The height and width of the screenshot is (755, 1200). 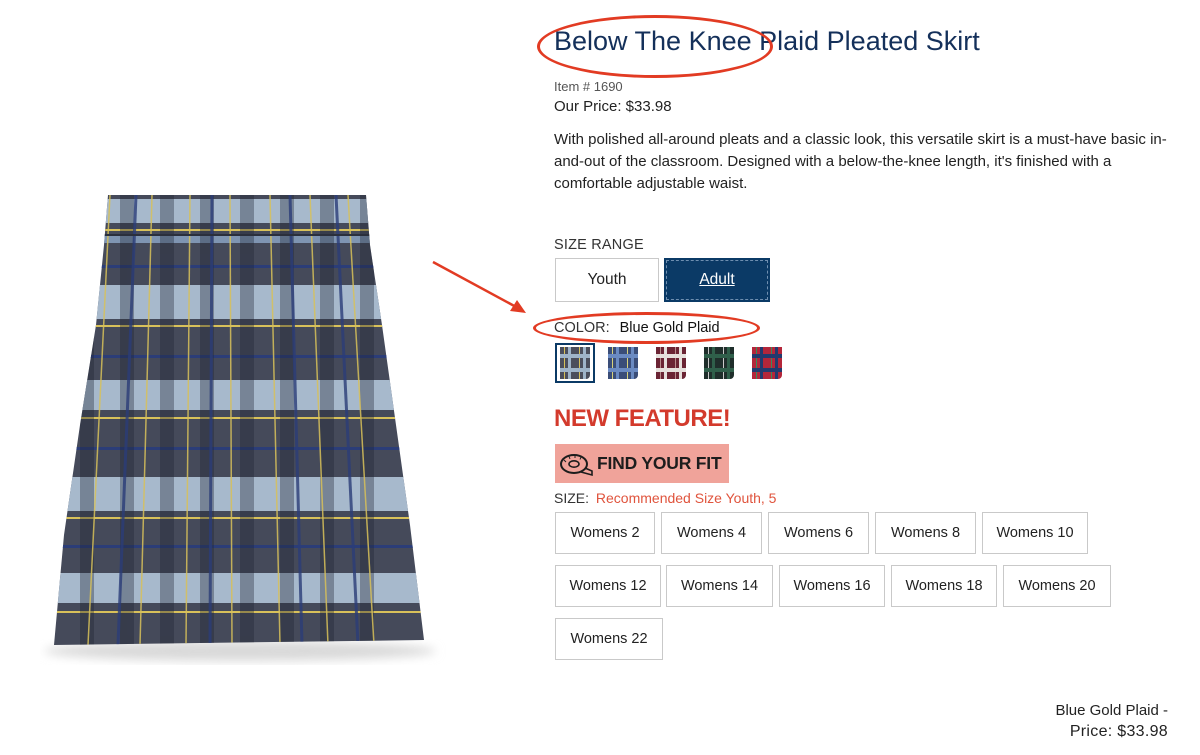 What do you see at coordinates (609, 639) in the screenshot?
I see `size-option-womens-22: Womens 22` at bounding box center [609, 639].